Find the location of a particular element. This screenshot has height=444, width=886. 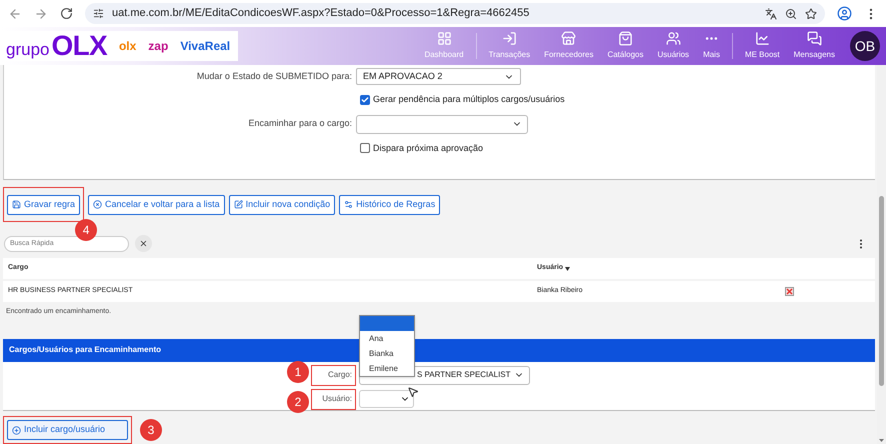

nav-item: Mensagens is located at coordinates (814, 46).